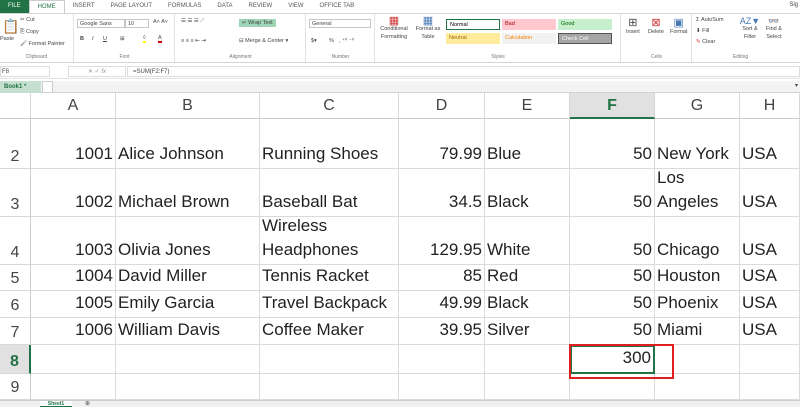 This screenshot has height=407, width=800. What do you see at coordinates (73, 331) in the screenshot?
I see `cell-a7: 1006` at bounding box center [73, 331].